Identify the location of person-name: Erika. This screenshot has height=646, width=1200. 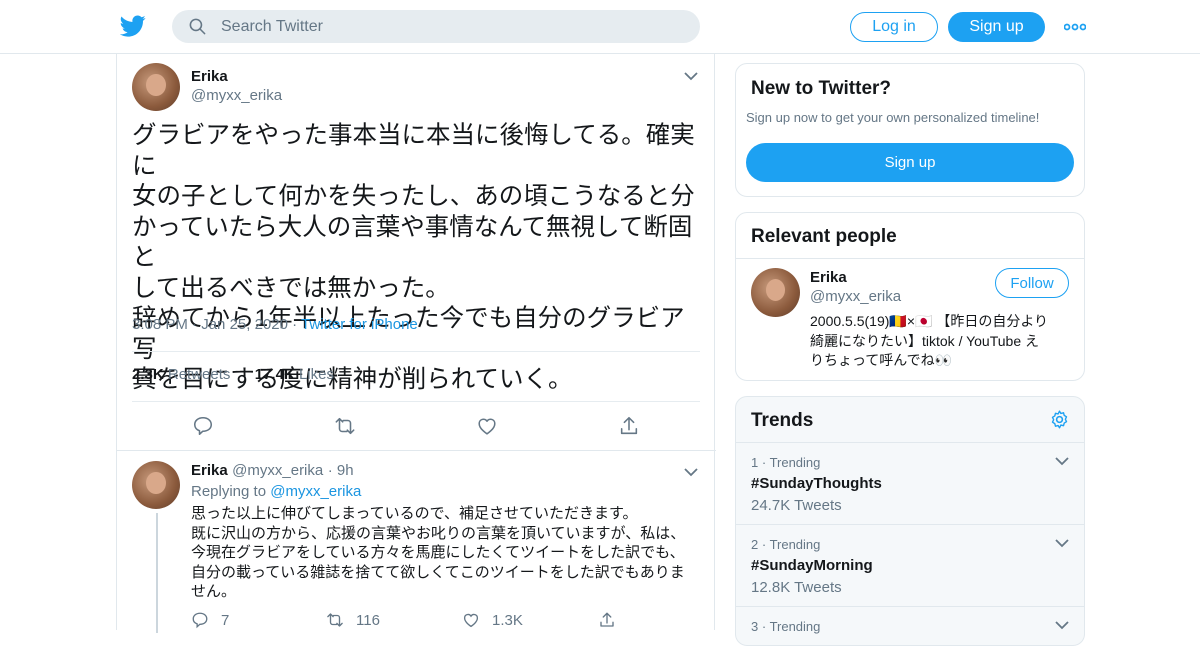
(828, 277).